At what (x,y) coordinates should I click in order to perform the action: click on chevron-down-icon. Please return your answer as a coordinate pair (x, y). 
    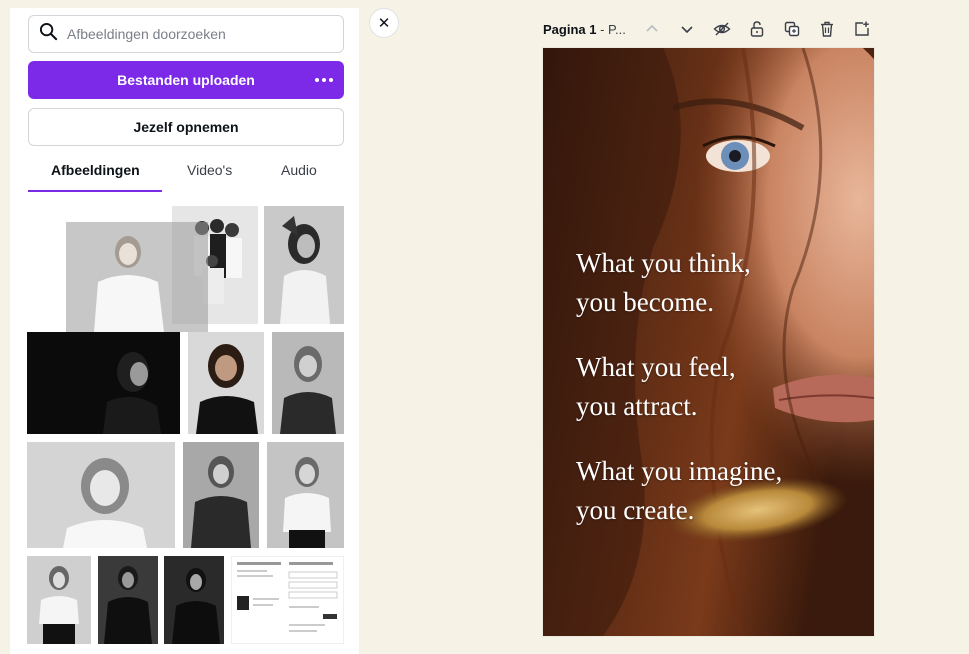
    Looking at the image, I should click on (687, 29).